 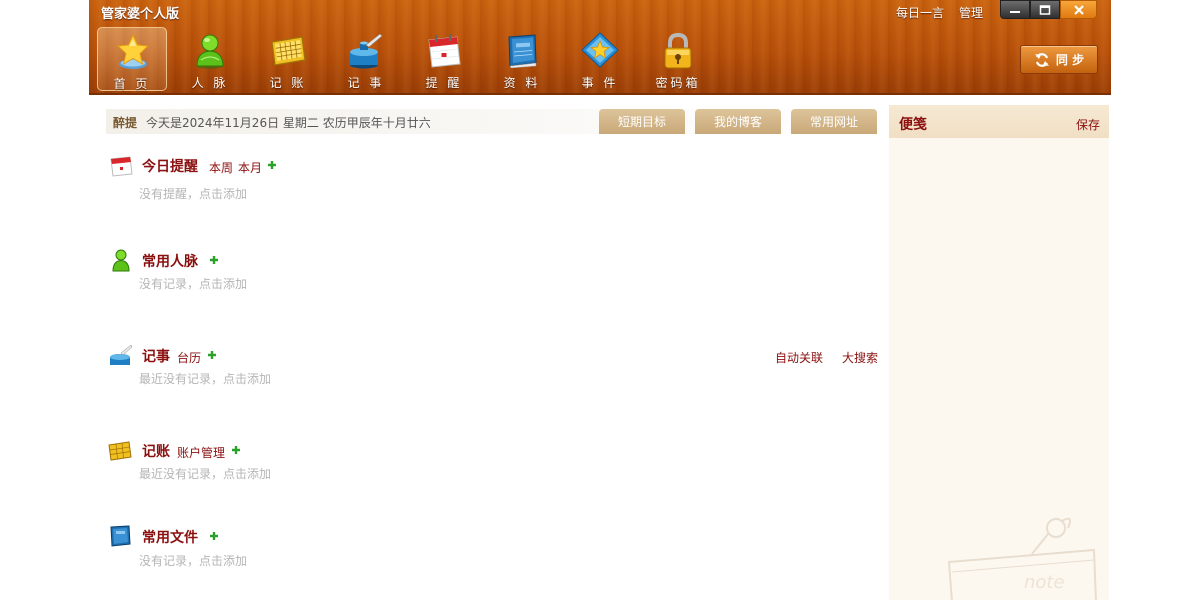 What do you see at coordinates (236, 450) in the screenshot?
I see `add-account-record-icon` at bounding box center [236, 450].